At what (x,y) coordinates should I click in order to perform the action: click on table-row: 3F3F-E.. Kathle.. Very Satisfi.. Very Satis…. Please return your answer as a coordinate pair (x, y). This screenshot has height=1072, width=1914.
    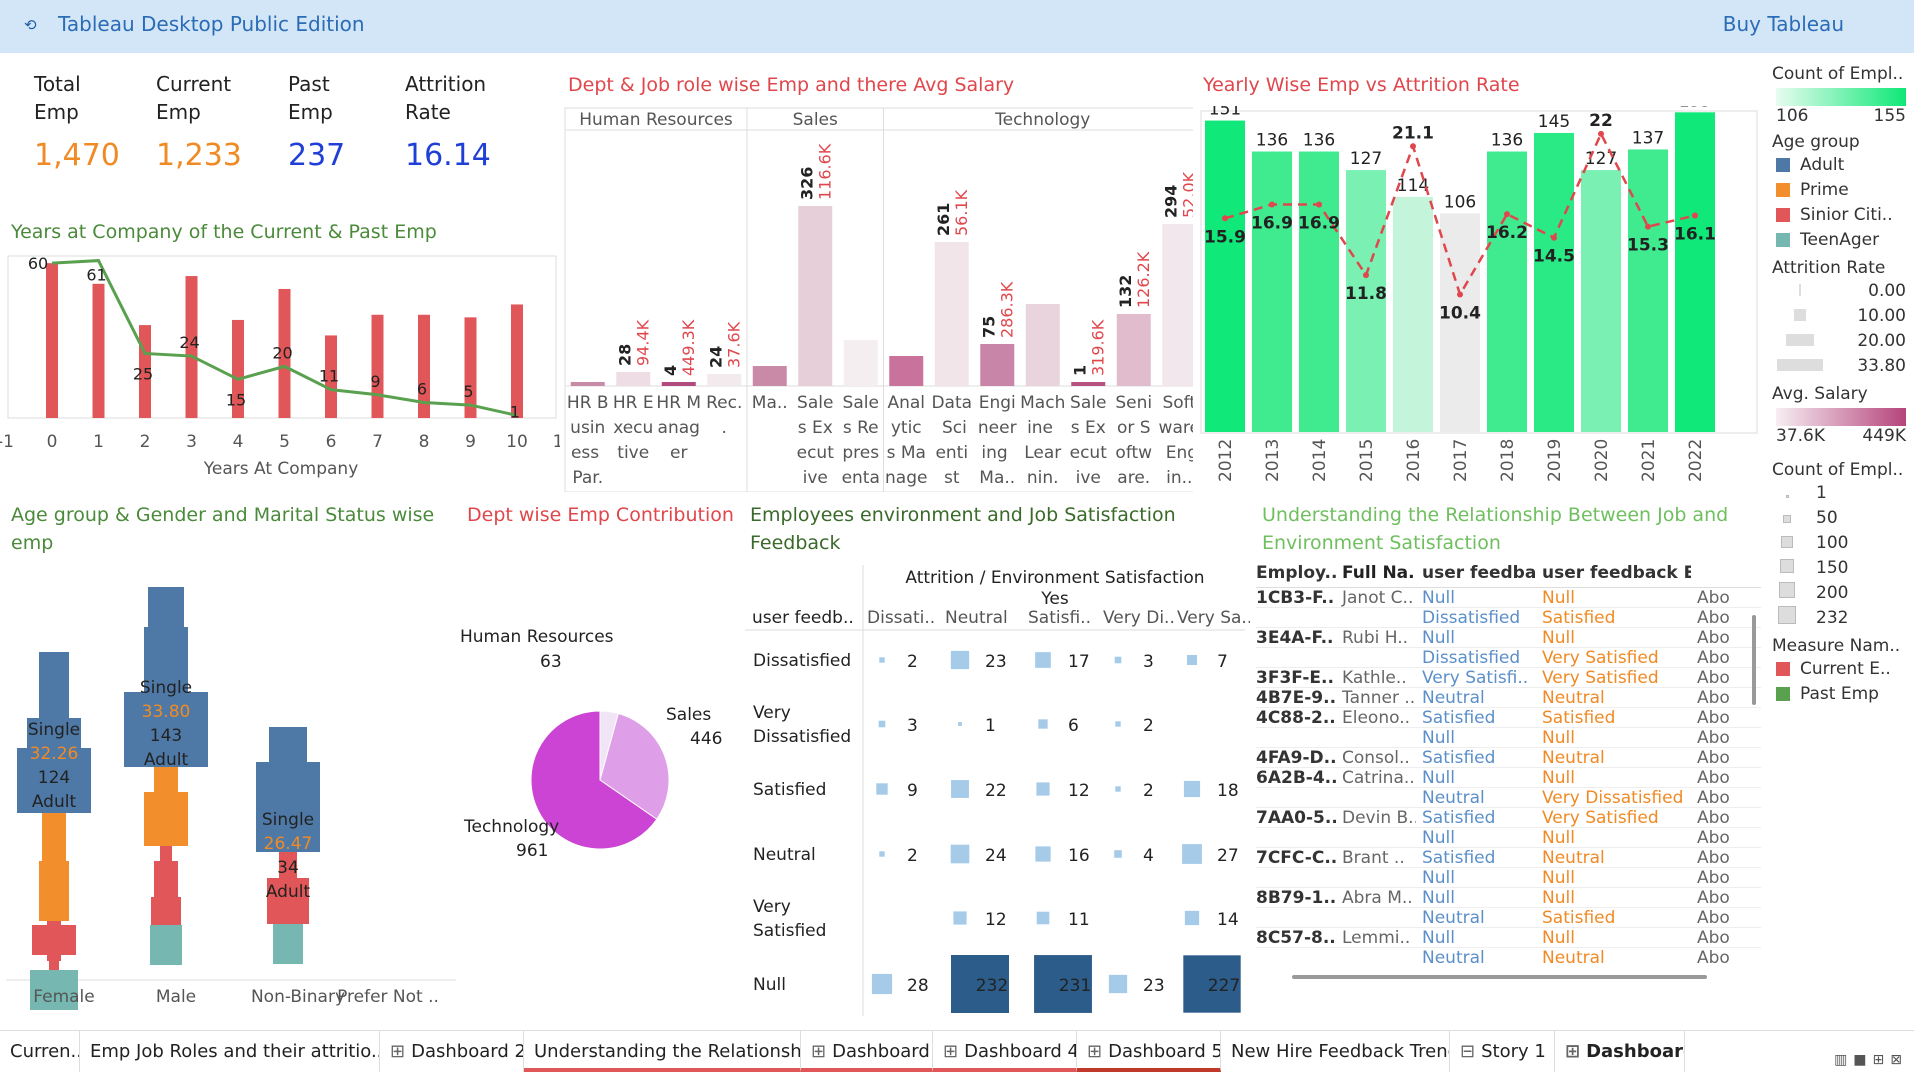
    Looking at the image, I should click on (1508, 678).